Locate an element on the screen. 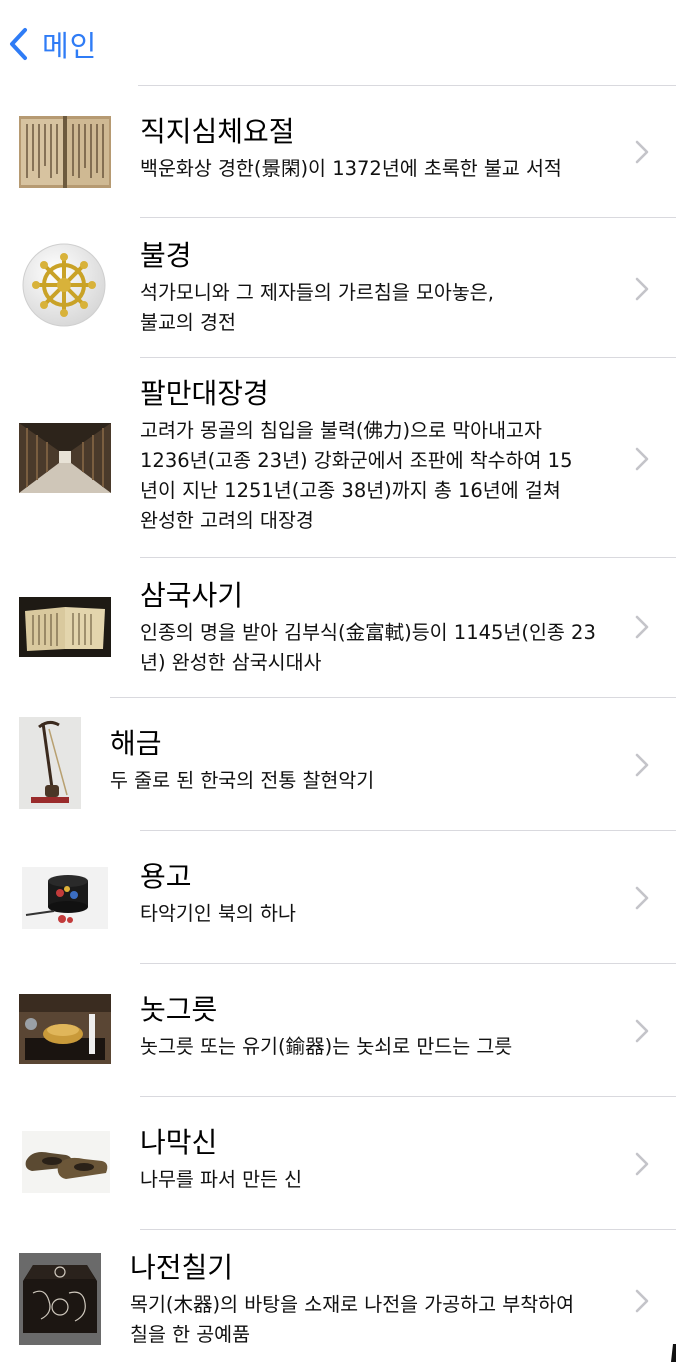 The image size is (676, 1362). tripitaka-hall-photo is located at coordinates (65, 458).